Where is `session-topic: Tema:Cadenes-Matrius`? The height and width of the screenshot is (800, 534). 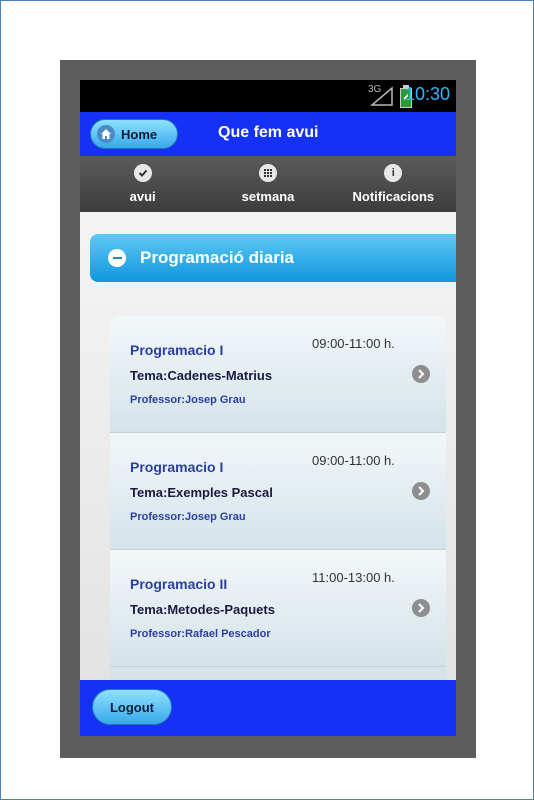 session-topic: Tema:Cadenes-Matrius is located at coordinates (201, 375).